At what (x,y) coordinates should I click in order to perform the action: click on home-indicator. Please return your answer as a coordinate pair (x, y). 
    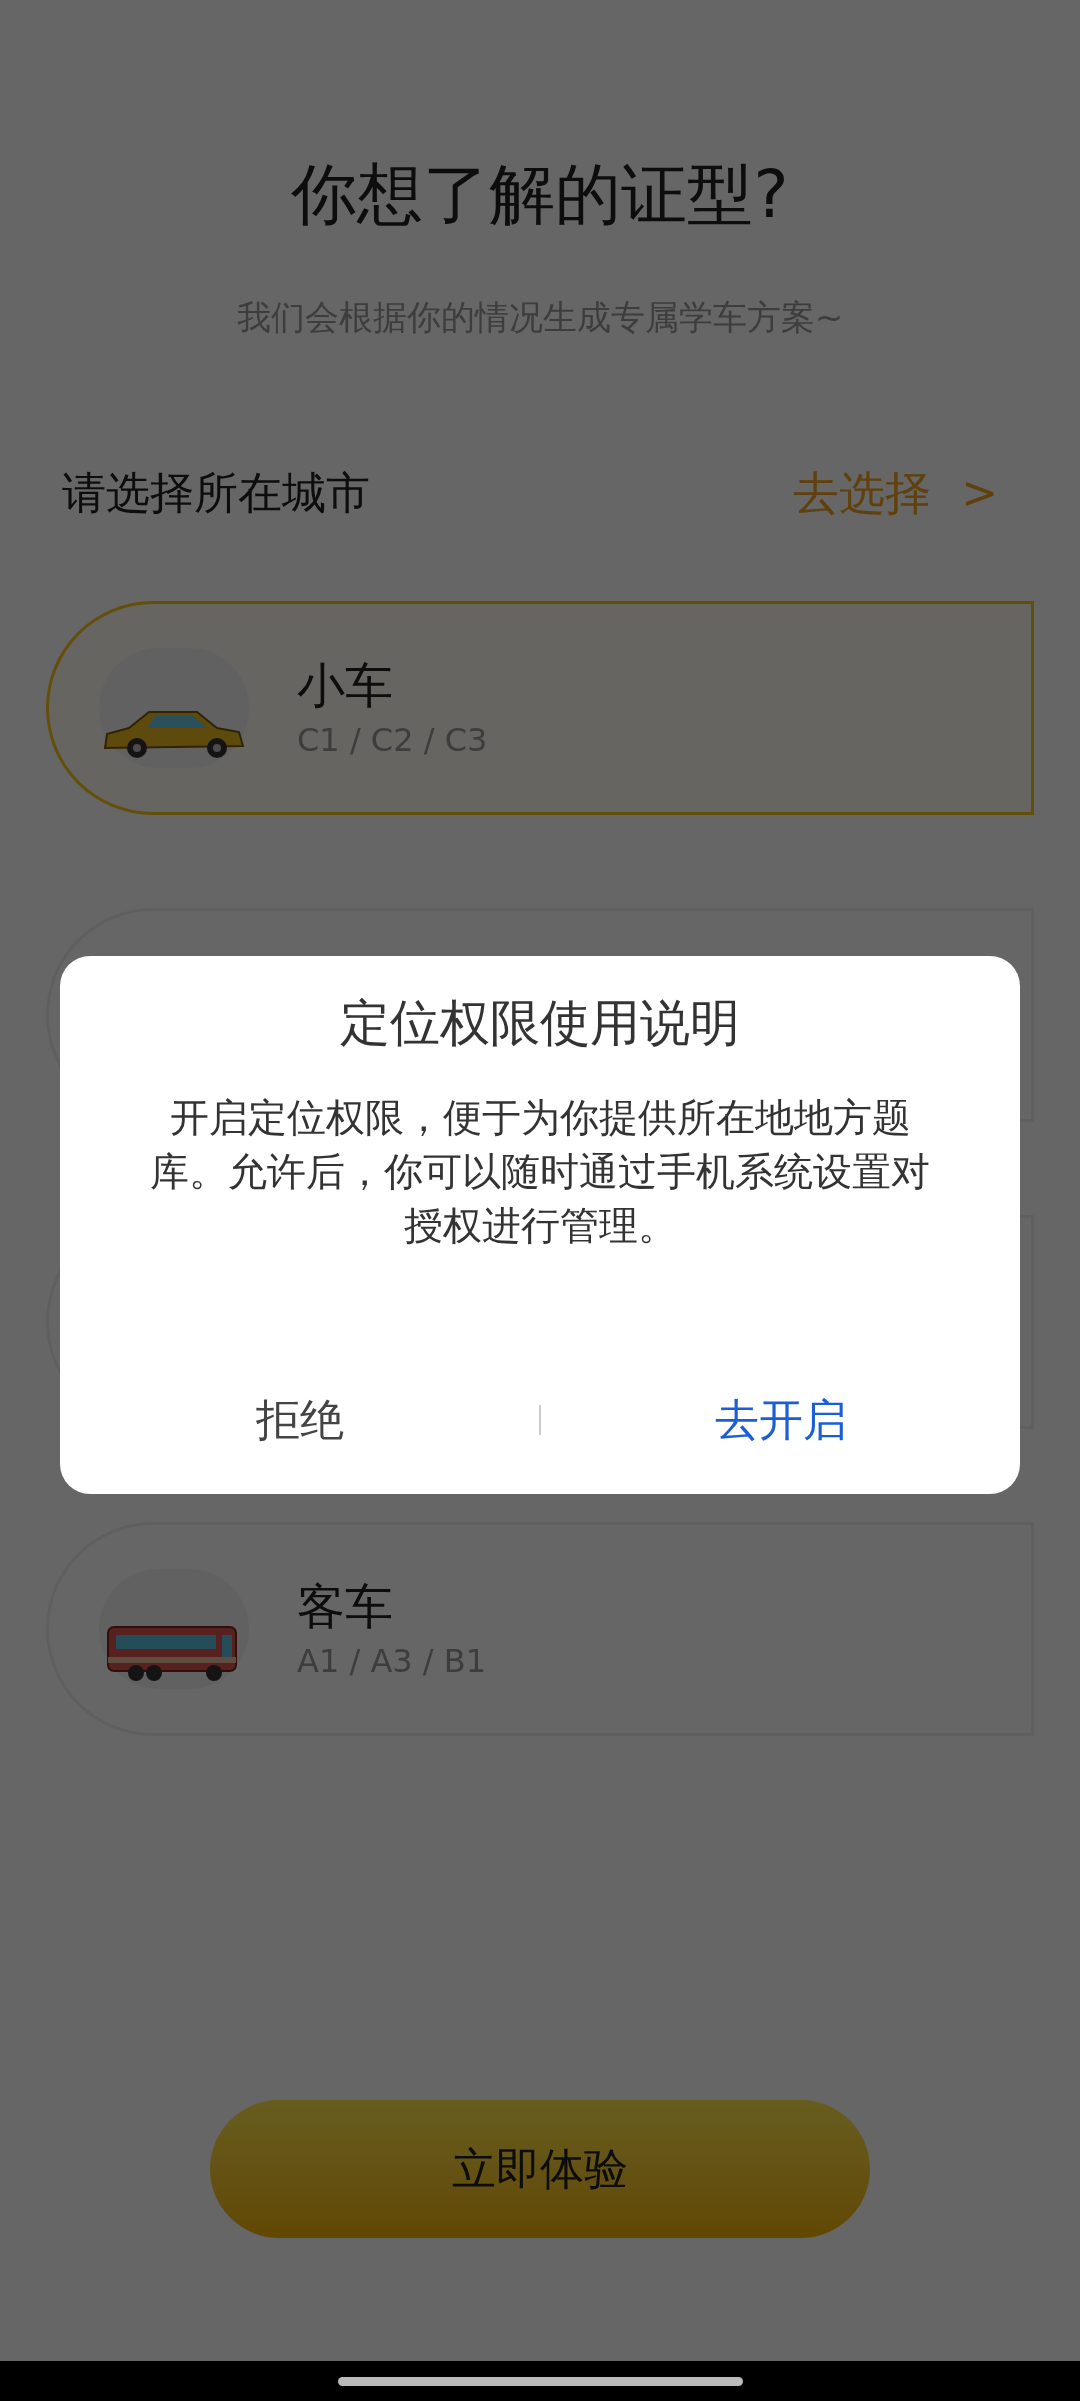
    Looking at the image, I should click on (540, 2381).